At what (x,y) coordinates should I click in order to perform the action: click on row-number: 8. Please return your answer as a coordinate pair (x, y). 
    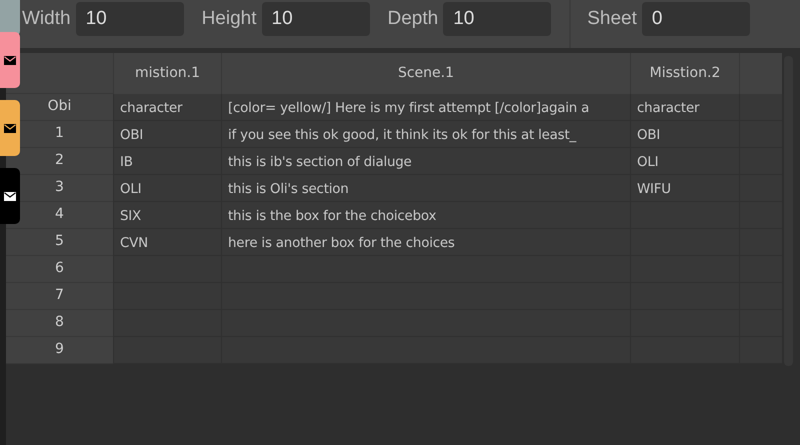
    Looking at the image, I should click on (59, 322).